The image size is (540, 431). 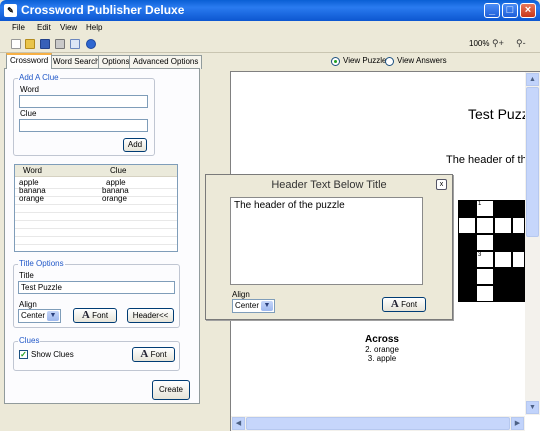 What do you see at coordinates (60, 44) in the screenshot?
I see `print-icon` at bounding box center [60, 44].